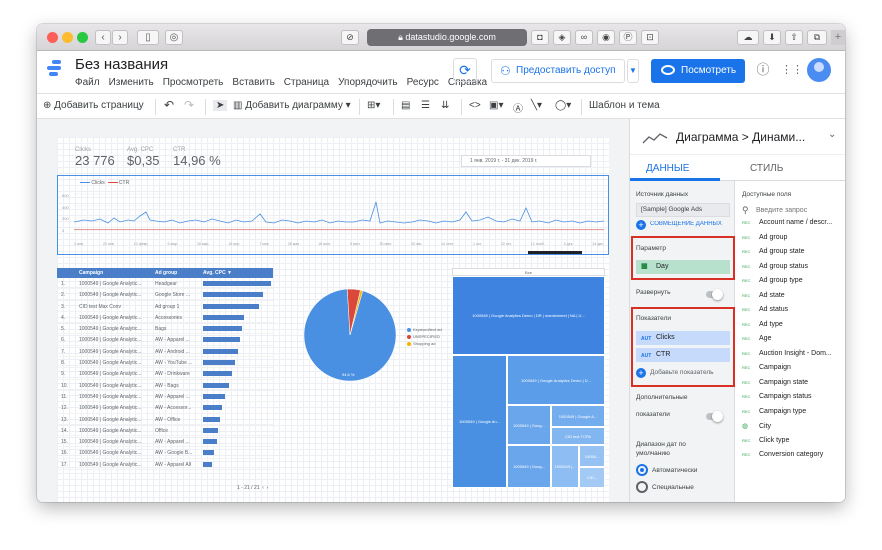 Image resolution: width=882 pixels, height=550 pixels. Describe the element at coordinates (93, 105) in the screenshot. I see `add-page-button: ⊕ Добавить страницу` at that location.